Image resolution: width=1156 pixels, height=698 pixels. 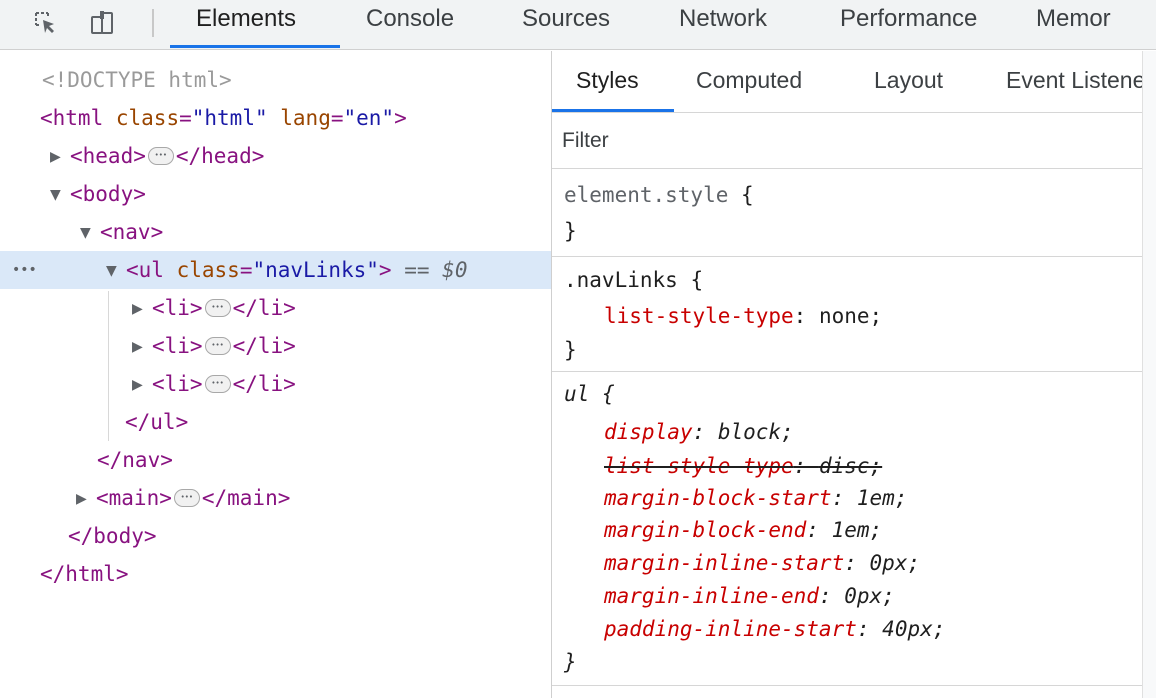 What do you see at coordinates (112, 536) in the screenshot?
I see `dom-line-body-close: </body>` at bounding box center [112, 536].